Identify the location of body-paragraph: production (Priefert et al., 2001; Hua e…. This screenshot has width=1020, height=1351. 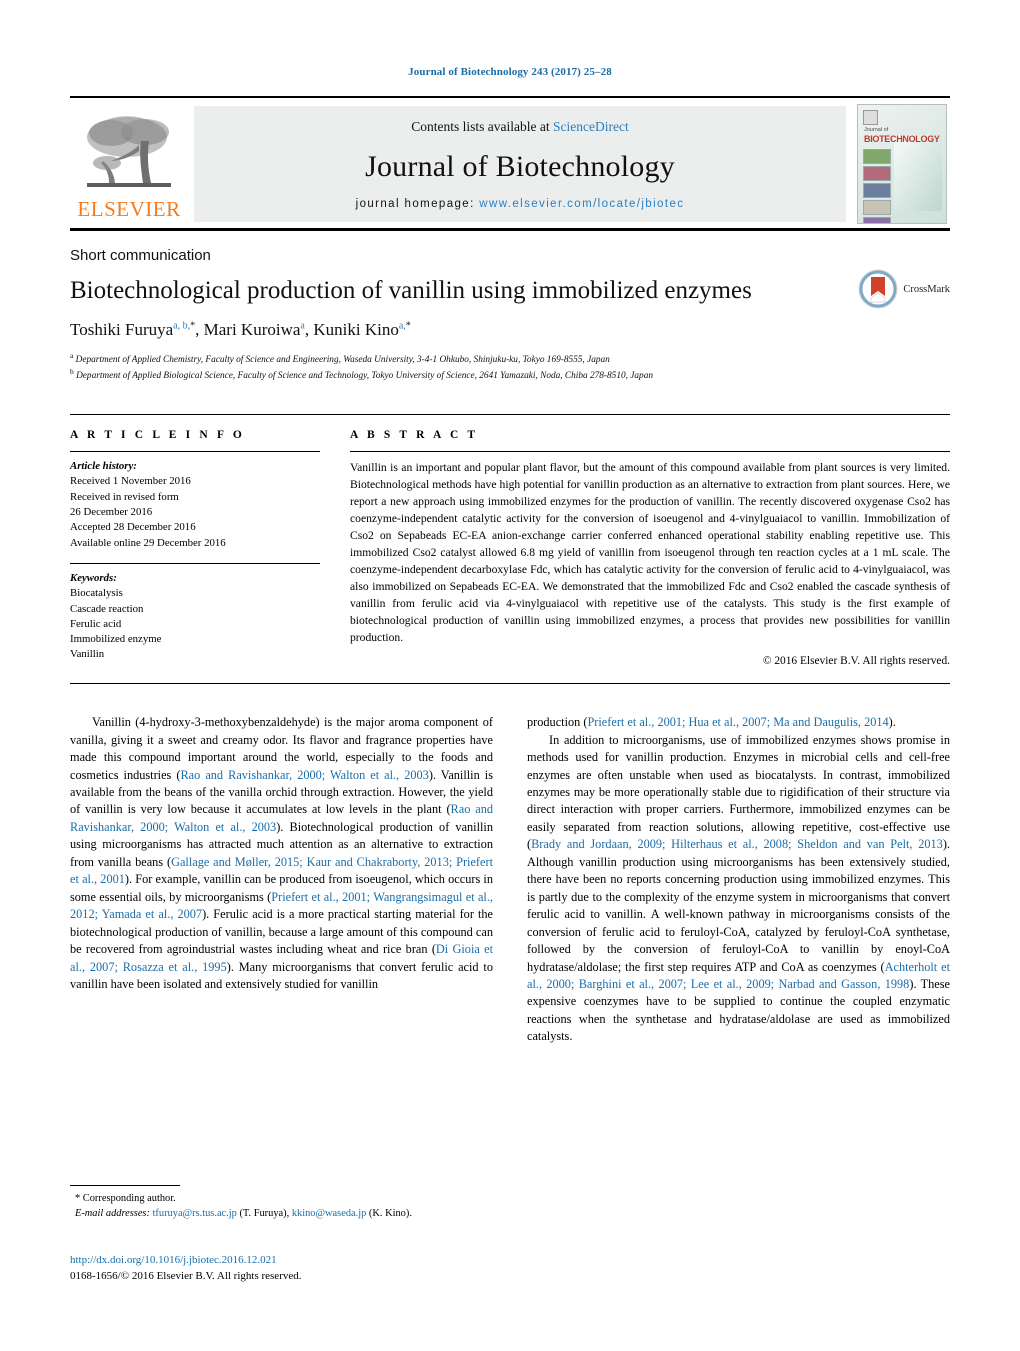
(711, 722).